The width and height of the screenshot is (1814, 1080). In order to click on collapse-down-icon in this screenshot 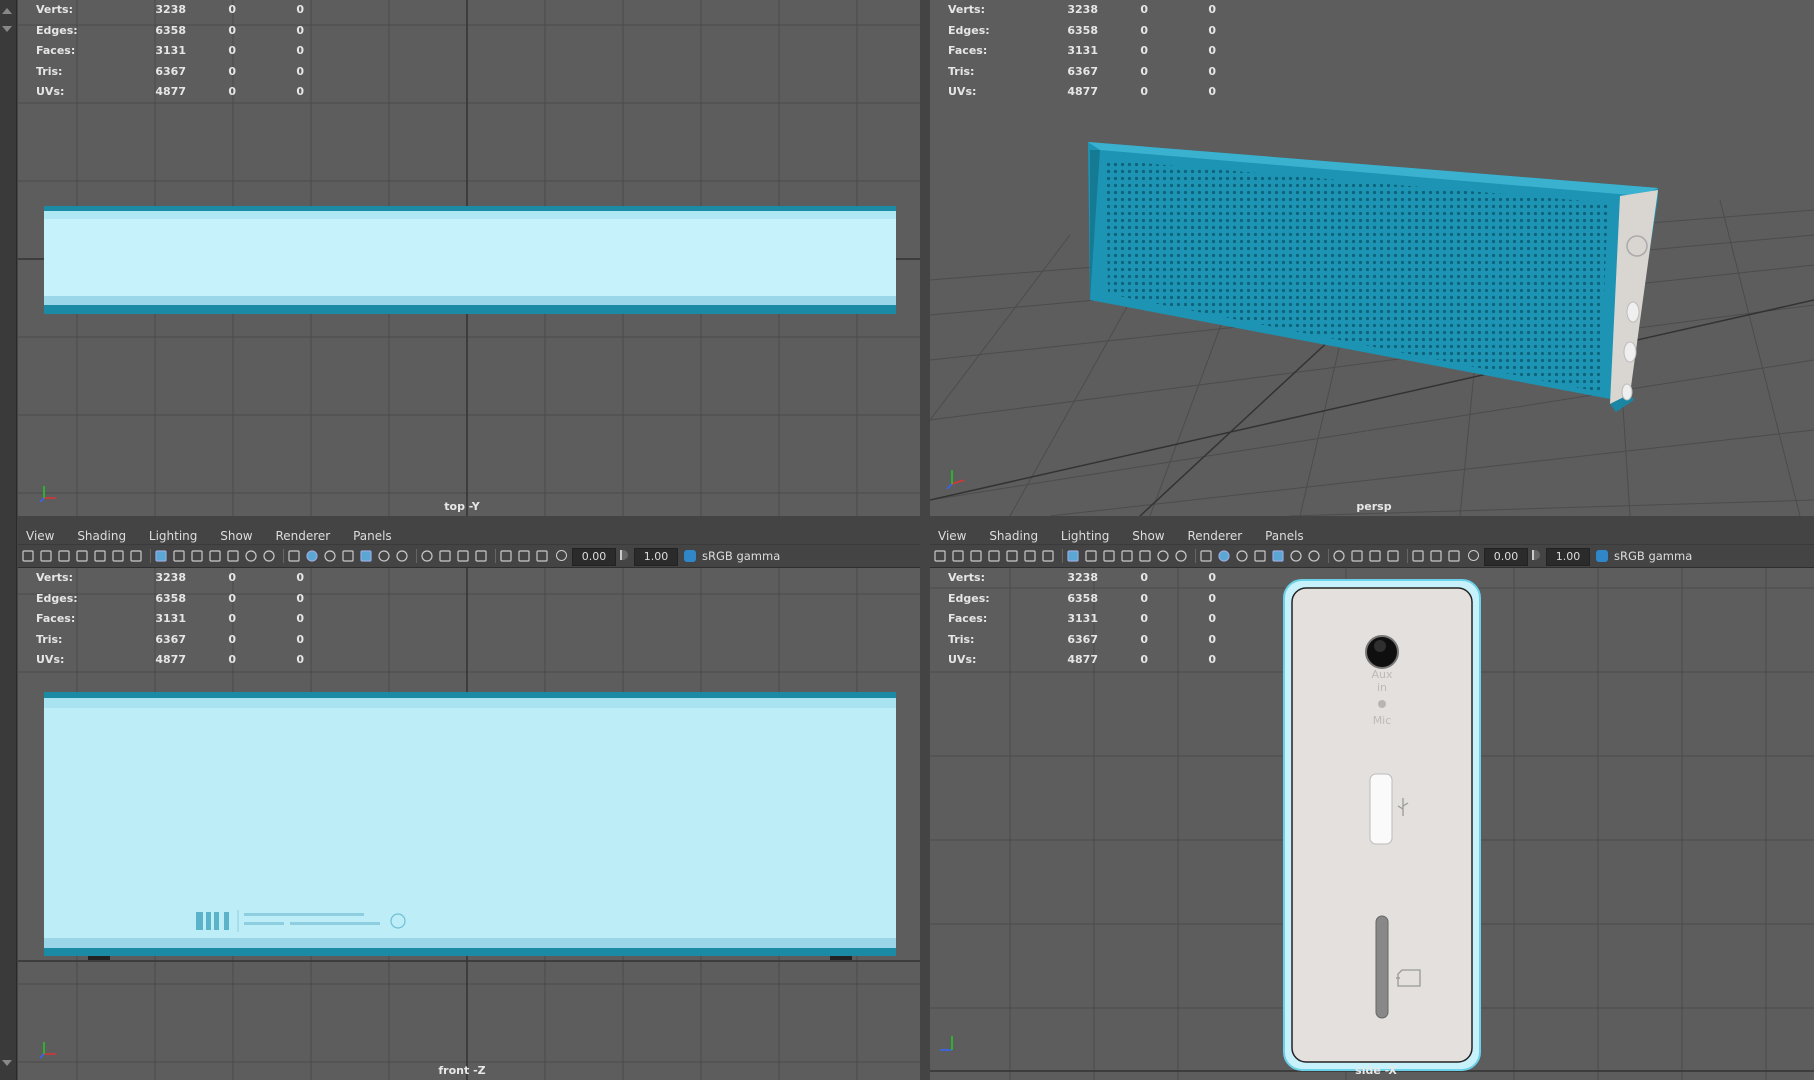, I will do `click(7, 29)`.